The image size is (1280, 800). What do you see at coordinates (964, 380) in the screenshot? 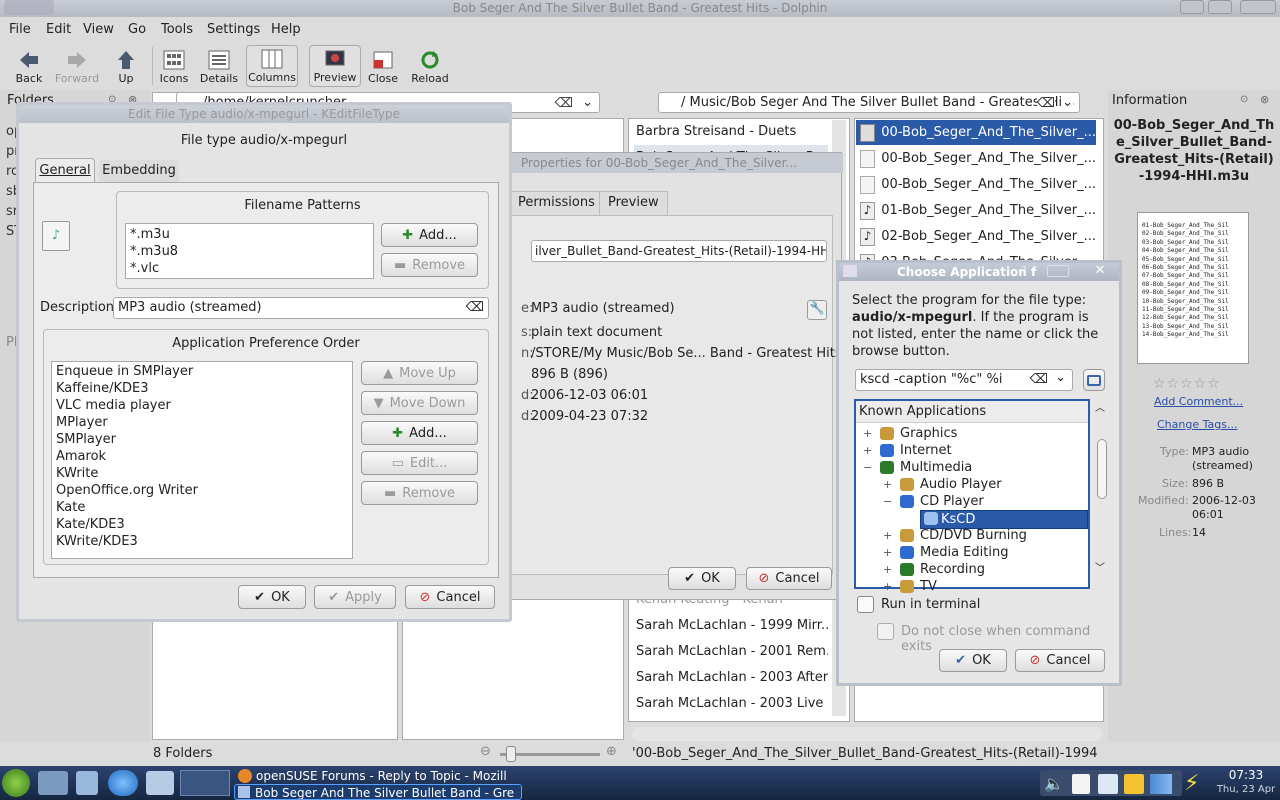
I see `command-field: kscd -caption "%c" %i ⌫ ⌄` at bounding box center [964, 380].